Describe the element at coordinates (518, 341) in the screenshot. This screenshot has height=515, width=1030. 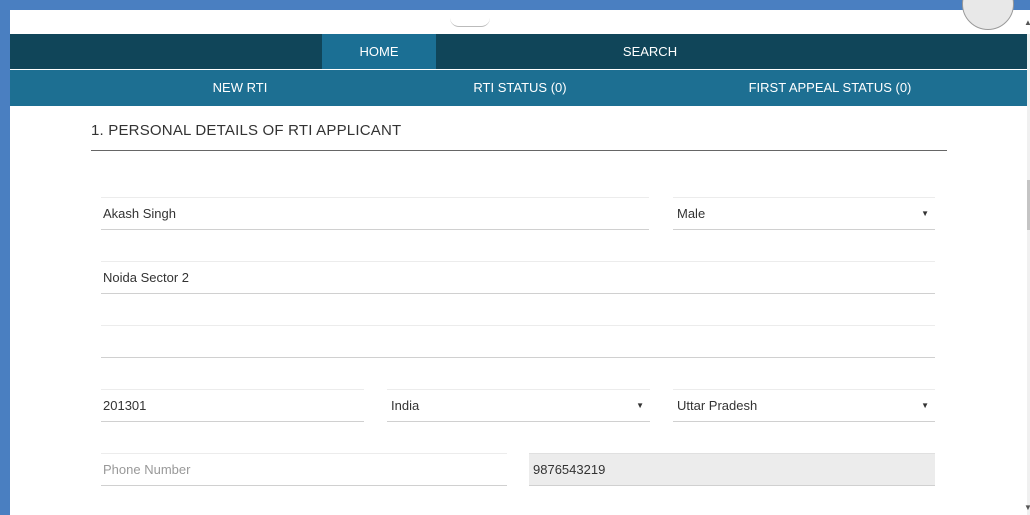
I see `address-line2-field` at that location.